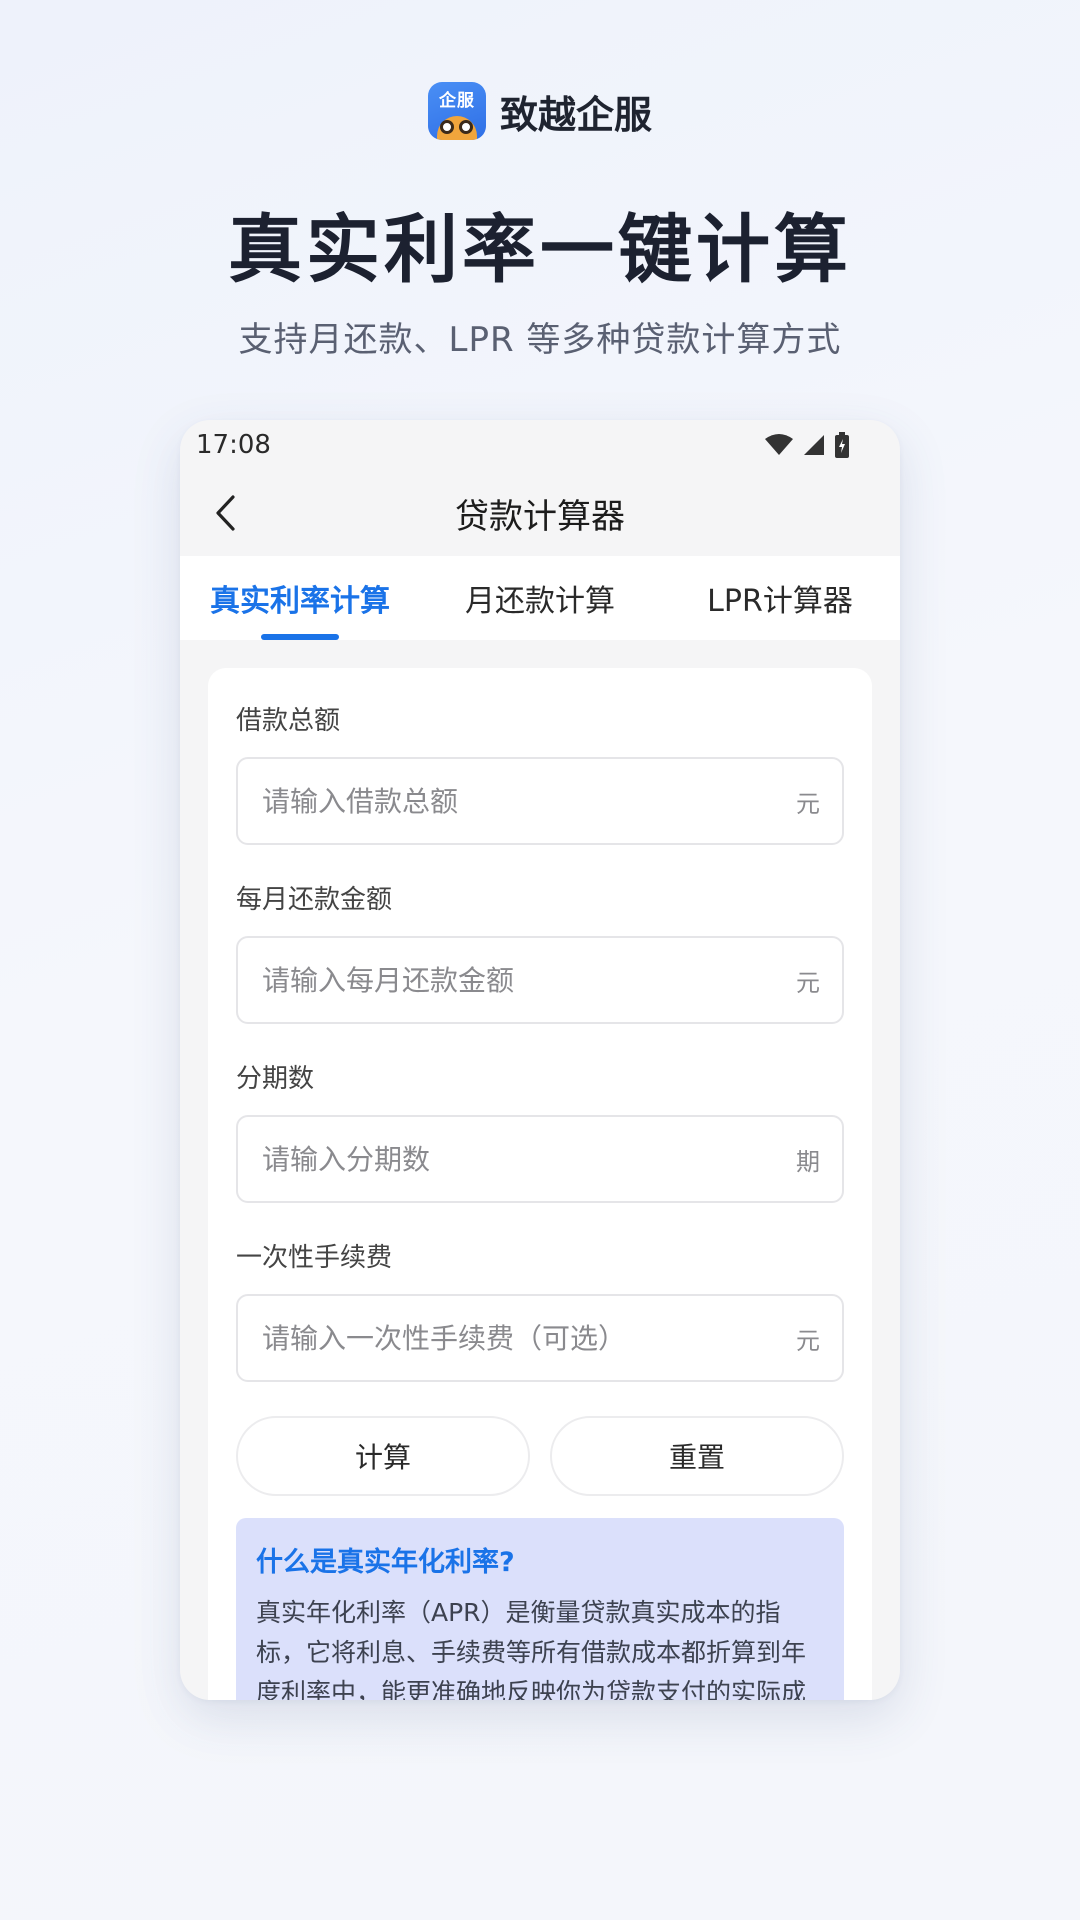 The height and width of the screenshot is (1920, 1080). I want to click on reset-button: 重置, so click(697, 1456).